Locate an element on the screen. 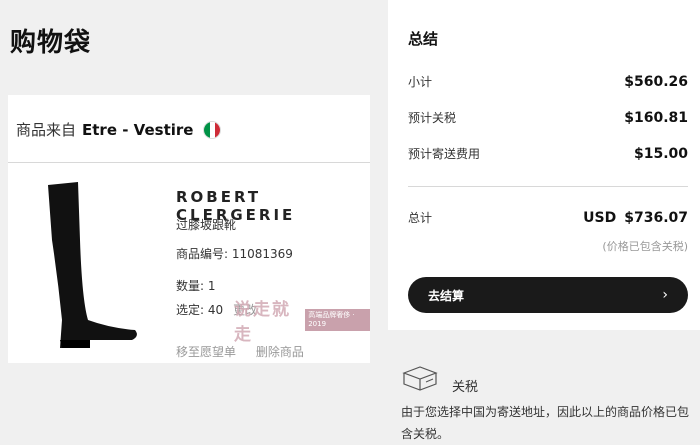  product-size-value: 选定: 40 is located at coordinates (200, 310).